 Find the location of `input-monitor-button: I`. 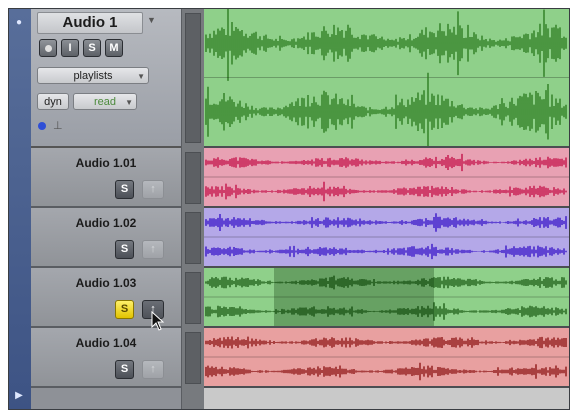

input-monitor-button: I is located at coordinates (70, 48).